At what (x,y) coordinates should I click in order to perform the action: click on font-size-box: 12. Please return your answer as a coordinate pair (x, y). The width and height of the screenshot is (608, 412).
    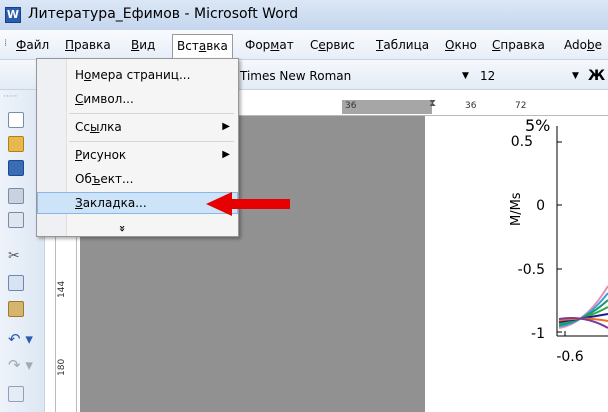
    Looking at the image, I should click on (505, 76).